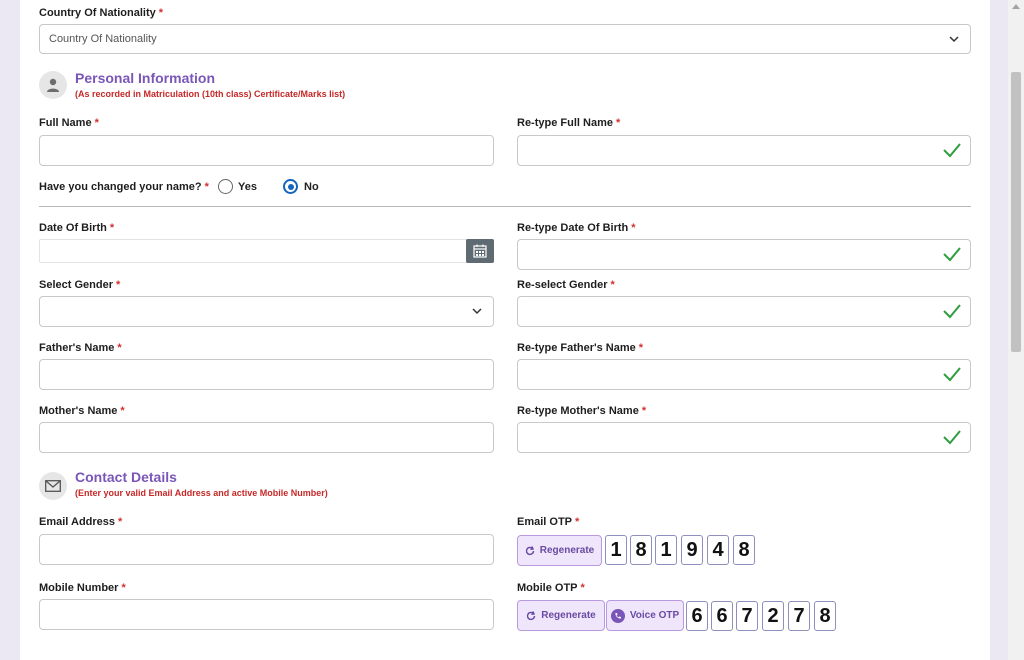 The width and height of the screenshot is (1024, 660). What do you see at coordinates (617, 615) in the screenshot?
I see `phone-icon` at bounding box center [617, 615].